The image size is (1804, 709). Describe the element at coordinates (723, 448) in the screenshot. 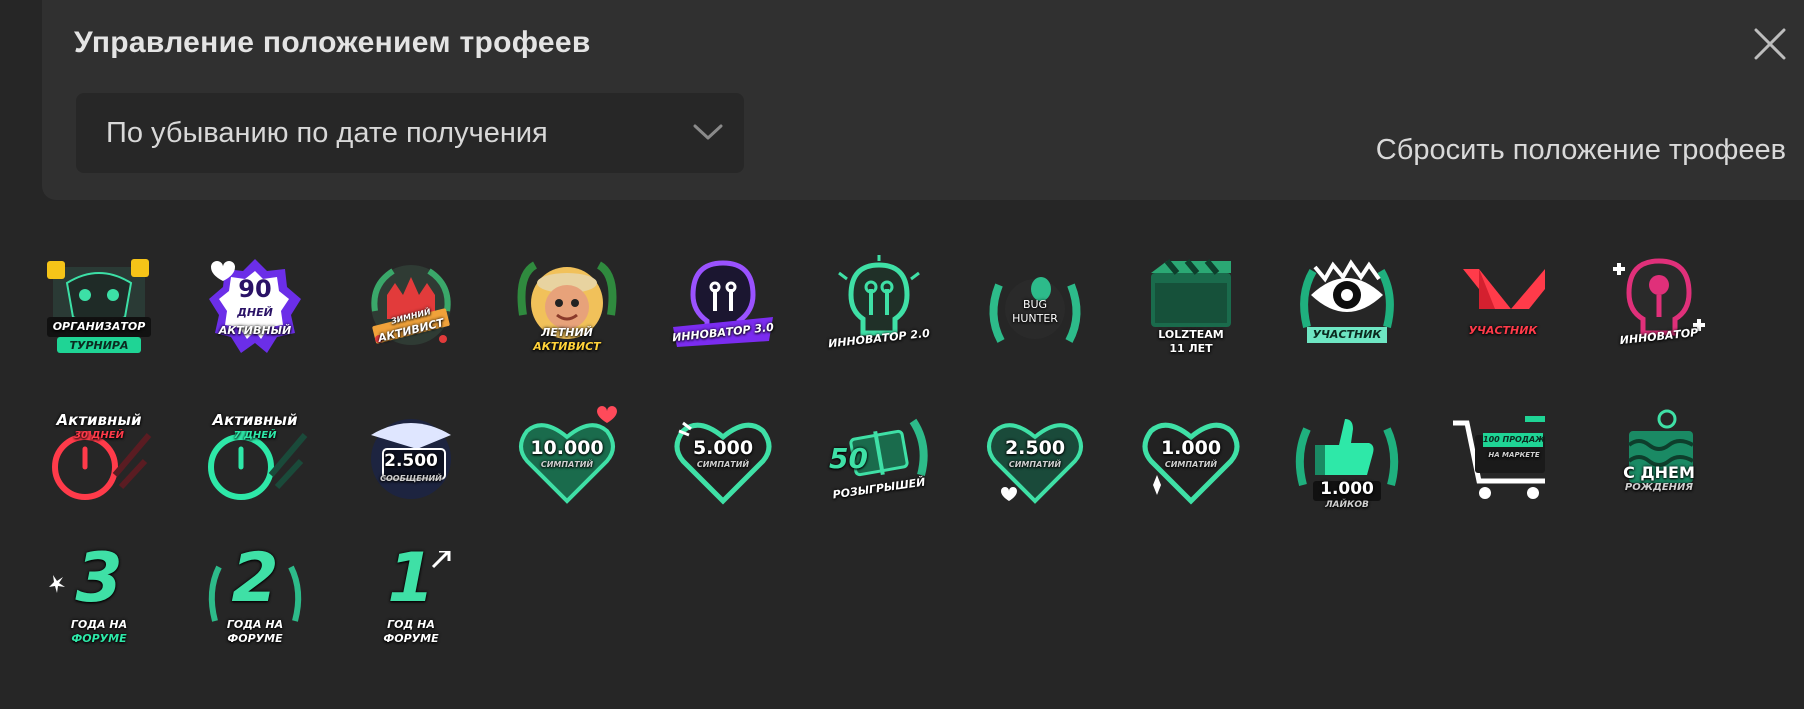

I see `trophy-likes5k-number: 5.000` at that location.